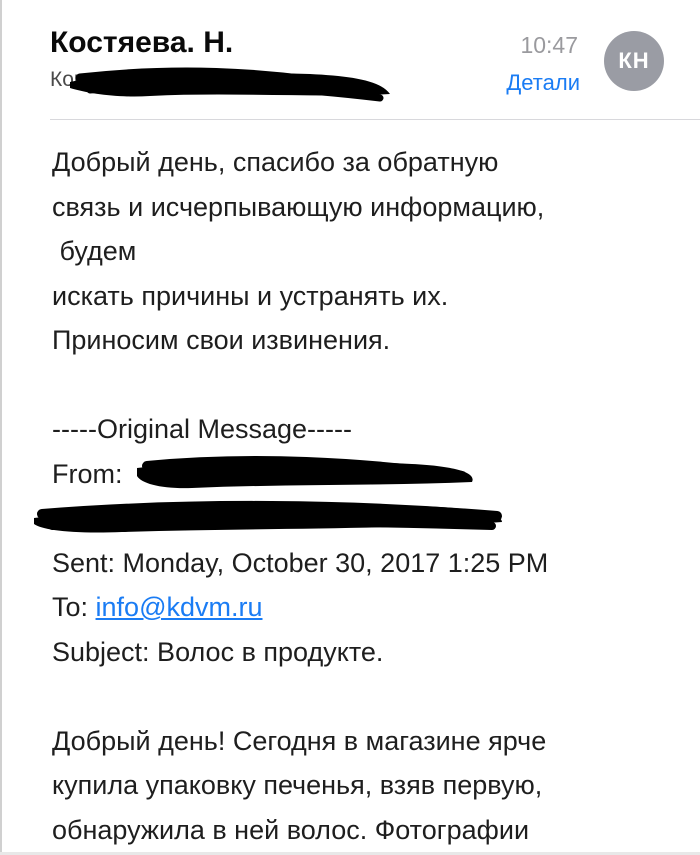 Image resolution: width=700 pixels, height=855 pixels. Describe the element at coordinates (221, 340) in the screenshot. I see `reply-line: Приносим свои извинения.` at that location.